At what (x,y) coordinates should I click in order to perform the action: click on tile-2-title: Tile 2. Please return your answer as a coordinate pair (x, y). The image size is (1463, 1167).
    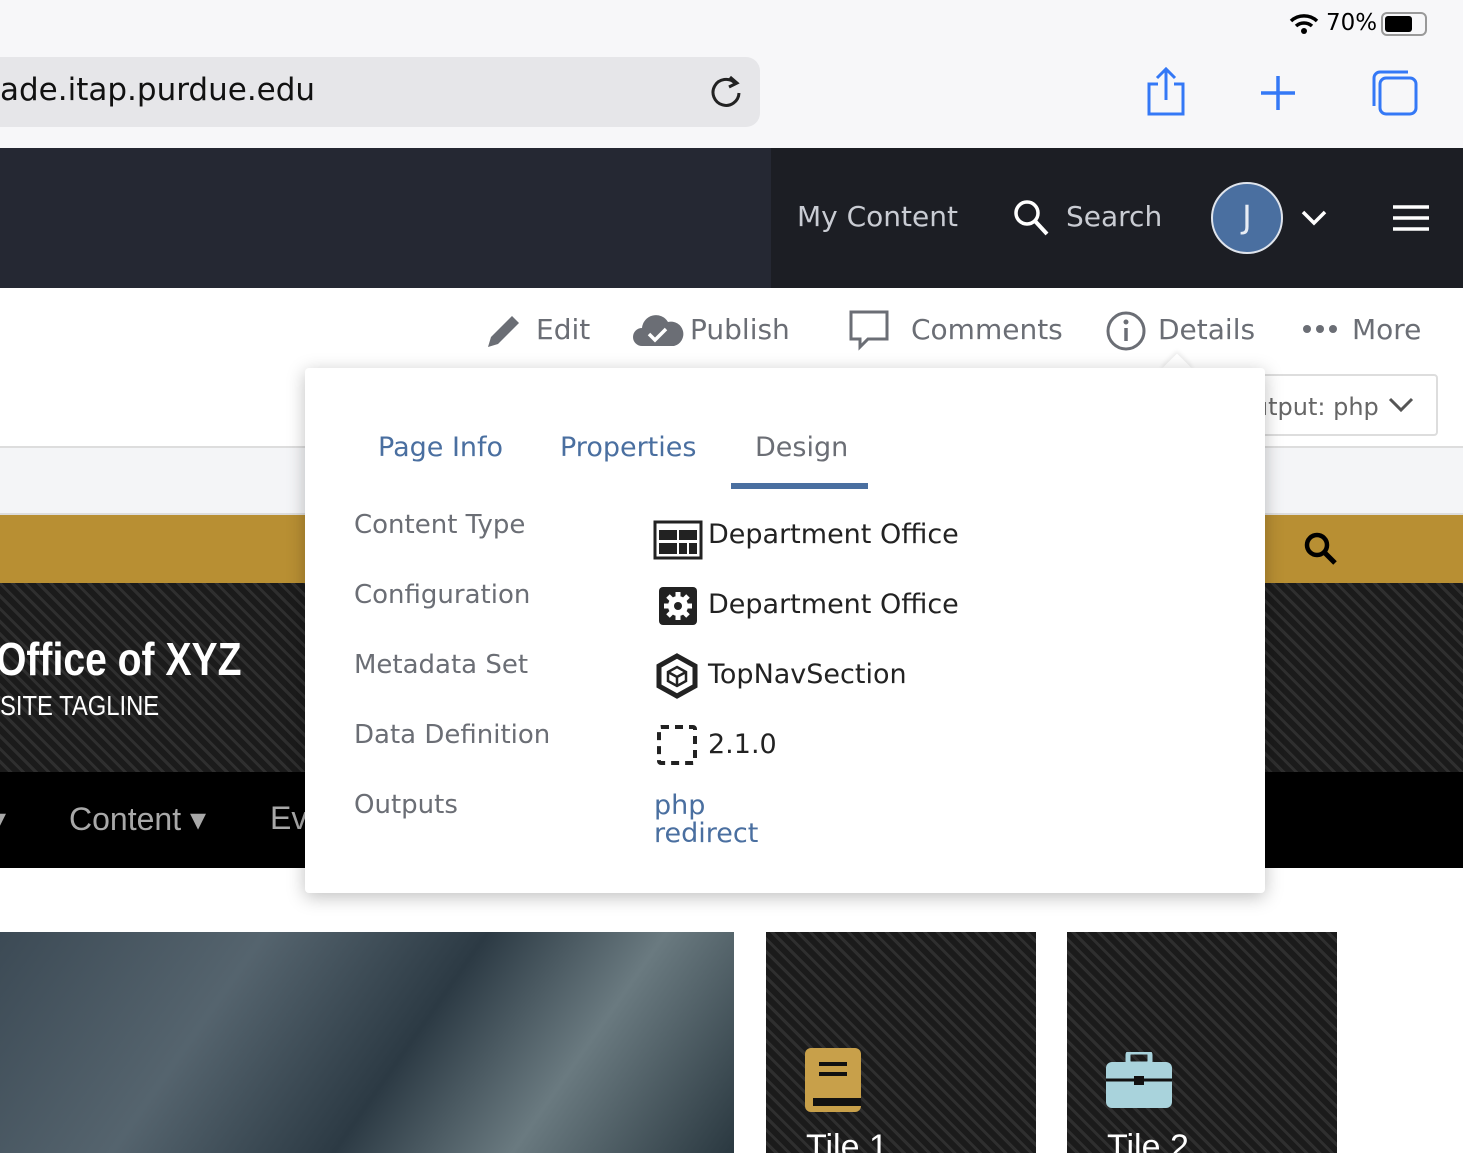
    Looking at the image, I should click on (1148, 1147).